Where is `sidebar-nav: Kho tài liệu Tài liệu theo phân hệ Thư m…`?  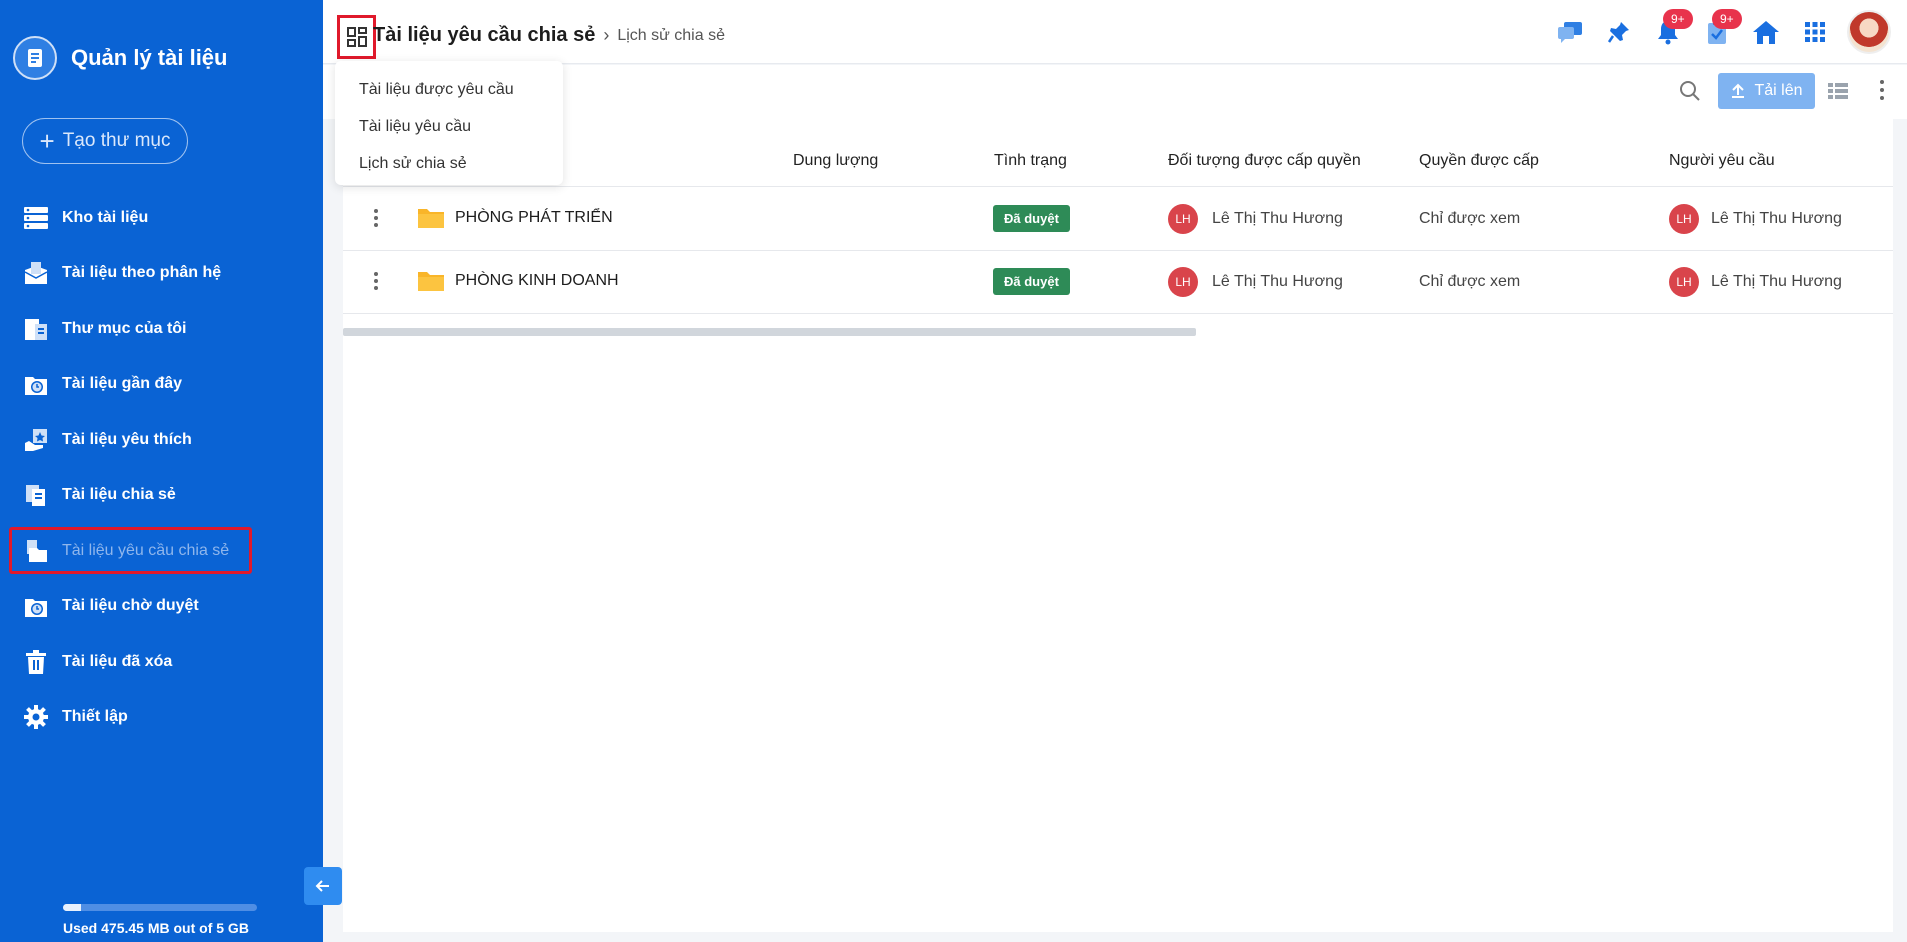 sidebar-nav: Kho tài liệu Tài liệu theo phân hệ Thư m… is located at coordinates (161, 467).